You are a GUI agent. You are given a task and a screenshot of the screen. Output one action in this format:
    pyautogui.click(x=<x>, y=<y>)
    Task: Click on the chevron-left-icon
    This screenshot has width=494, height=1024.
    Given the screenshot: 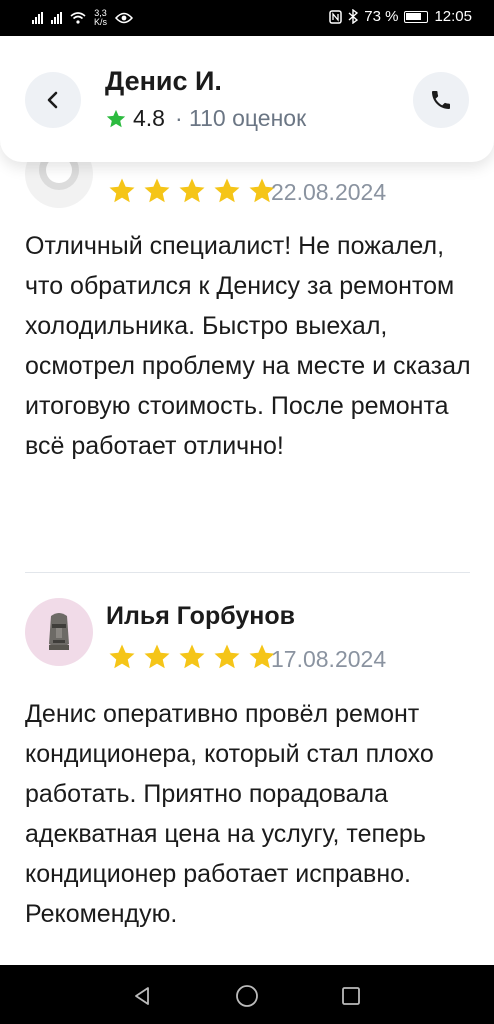 What is the action you would take?
    pyautogui.click(x=52, y=100)
    